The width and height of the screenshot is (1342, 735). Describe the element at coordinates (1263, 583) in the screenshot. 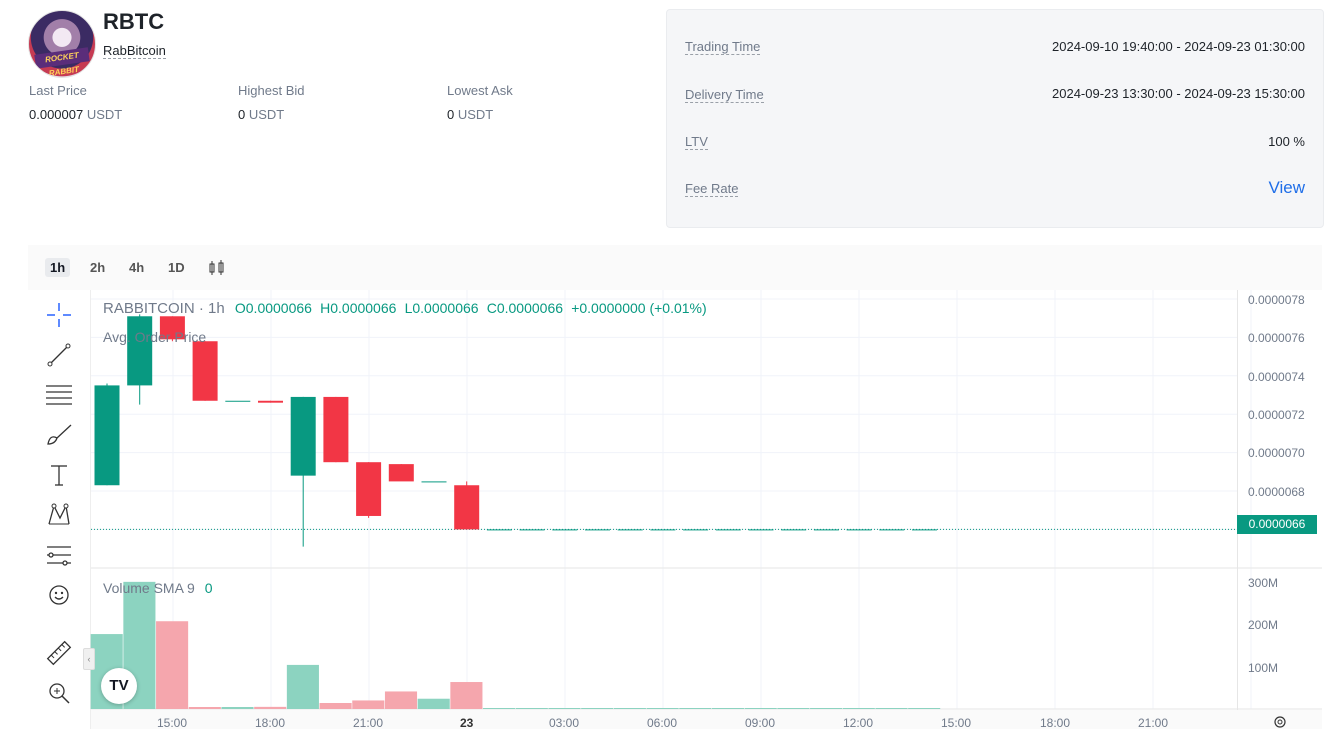

I see `volume-tick: 300M` at that location.